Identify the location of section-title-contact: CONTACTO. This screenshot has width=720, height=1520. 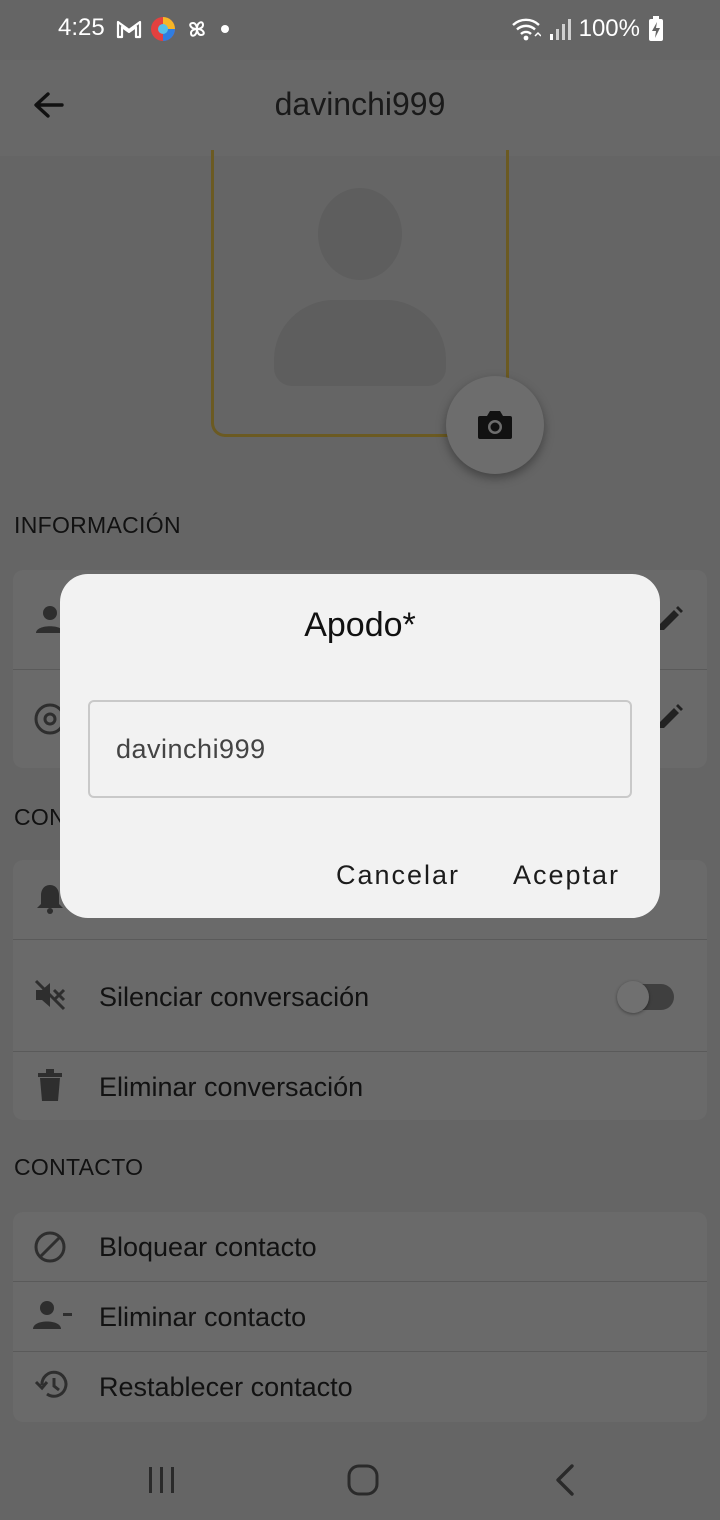
(79, 1167).